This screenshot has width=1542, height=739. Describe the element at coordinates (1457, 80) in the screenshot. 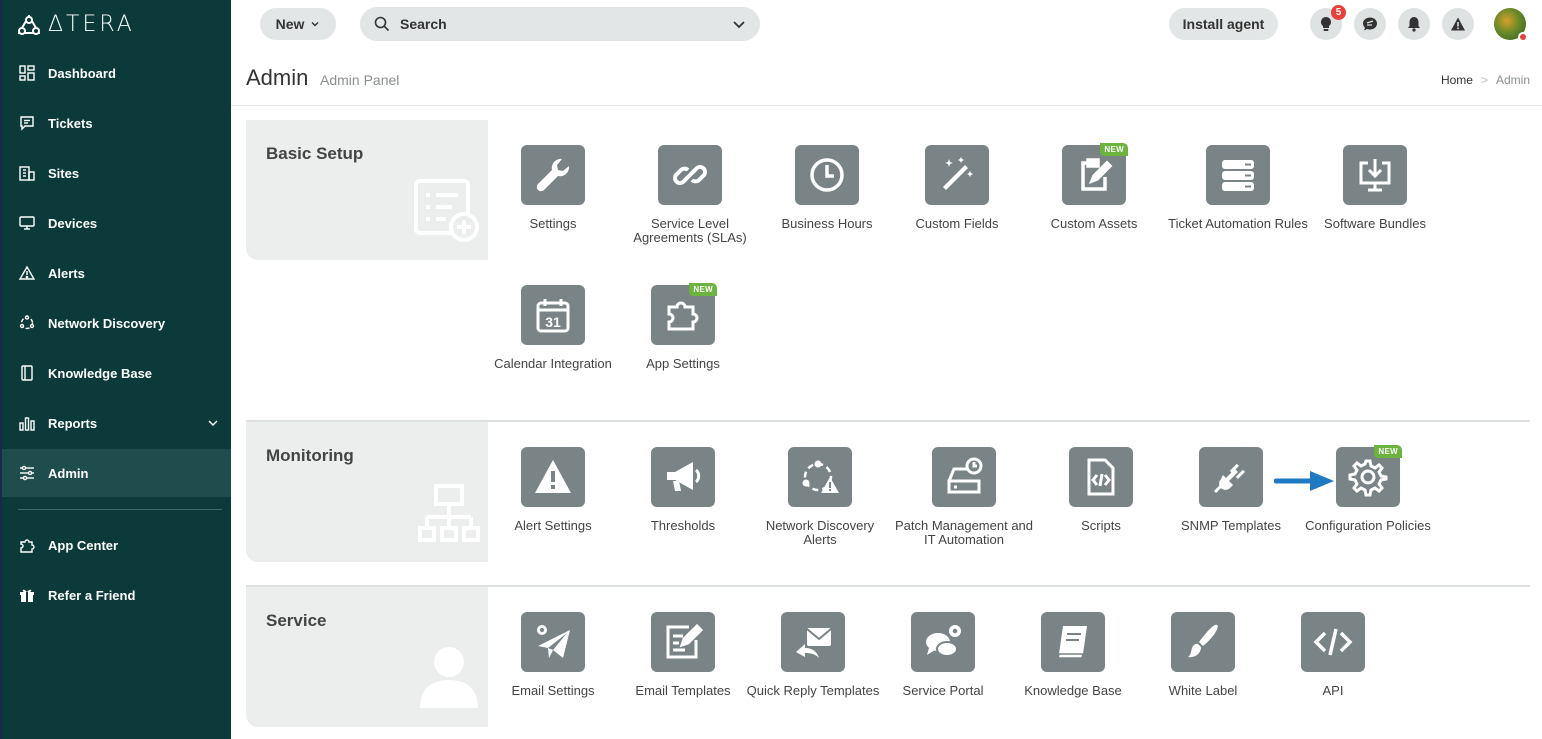

I see `breadcrumb-home-link: Home` at that location.